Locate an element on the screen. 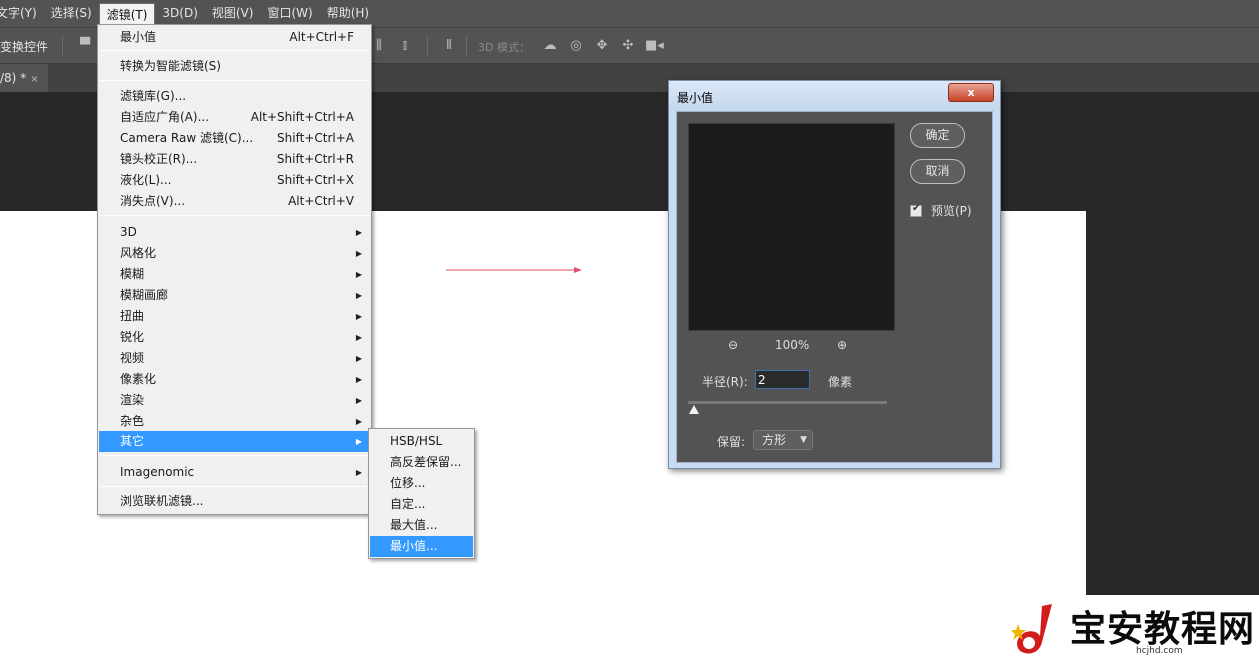 This screenshot has height=663, width=1259. menu-item-imagenomic: Imagenomic ▶ is located at coordinates (234, 472).